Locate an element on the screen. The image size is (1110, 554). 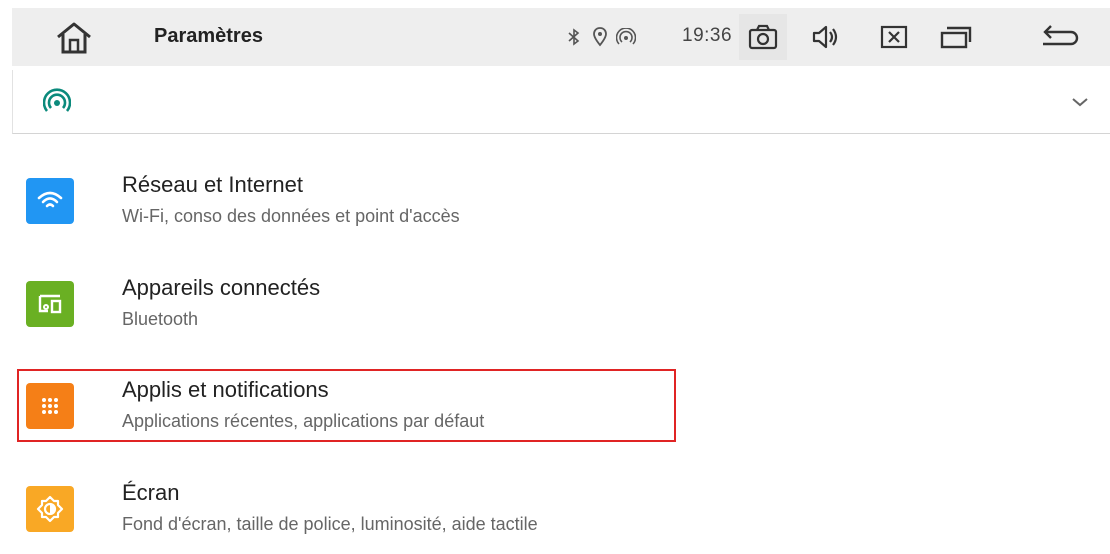
setting-connected-devices: Appareils connectés Bluetooth is located at coordinates (532, 308).